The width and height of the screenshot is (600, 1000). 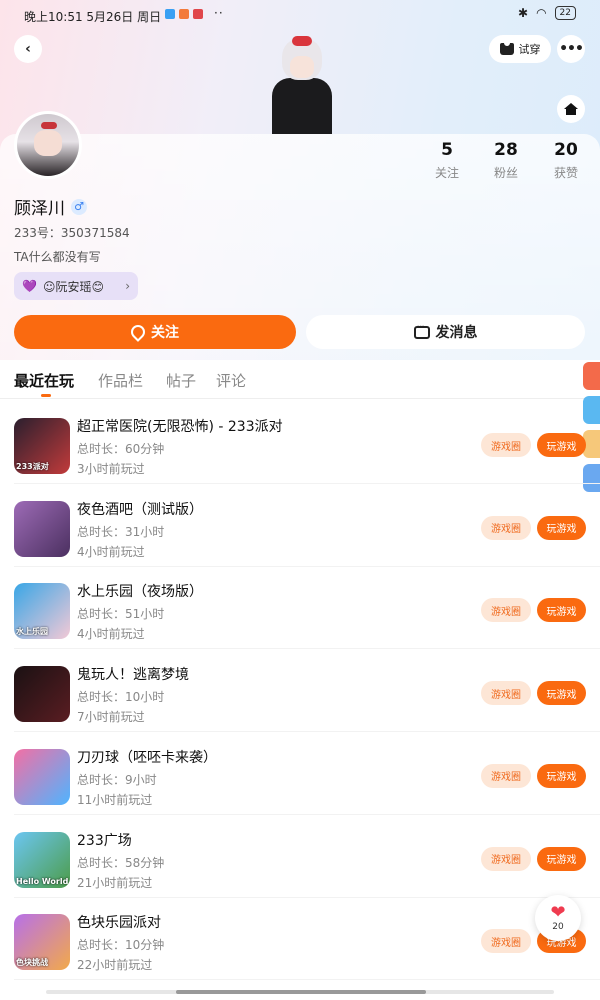 What do you see at coordinates (165, 333) in the screenshot?
I see `follow-label: 关注` at bounding box center [165, 333].